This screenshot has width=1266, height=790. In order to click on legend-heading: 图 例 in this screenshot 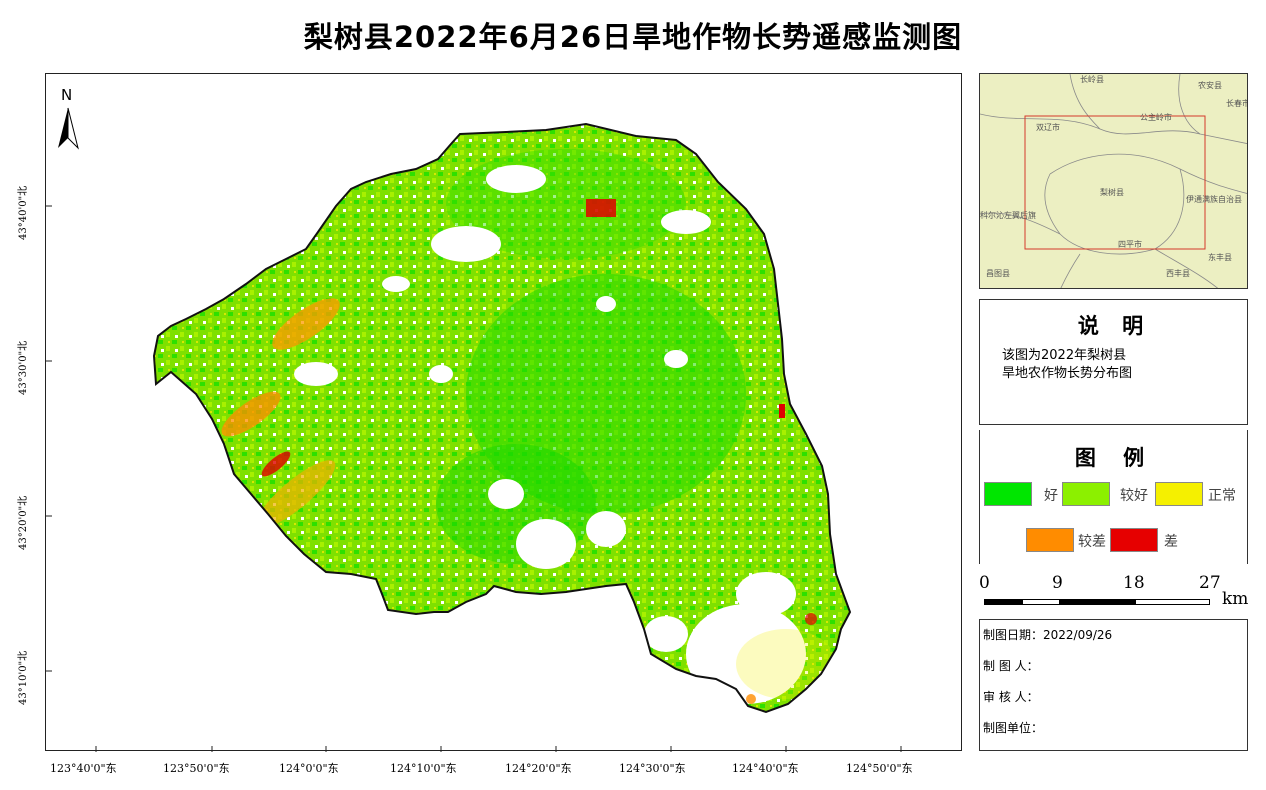, I will do `click(1114, 458)`.